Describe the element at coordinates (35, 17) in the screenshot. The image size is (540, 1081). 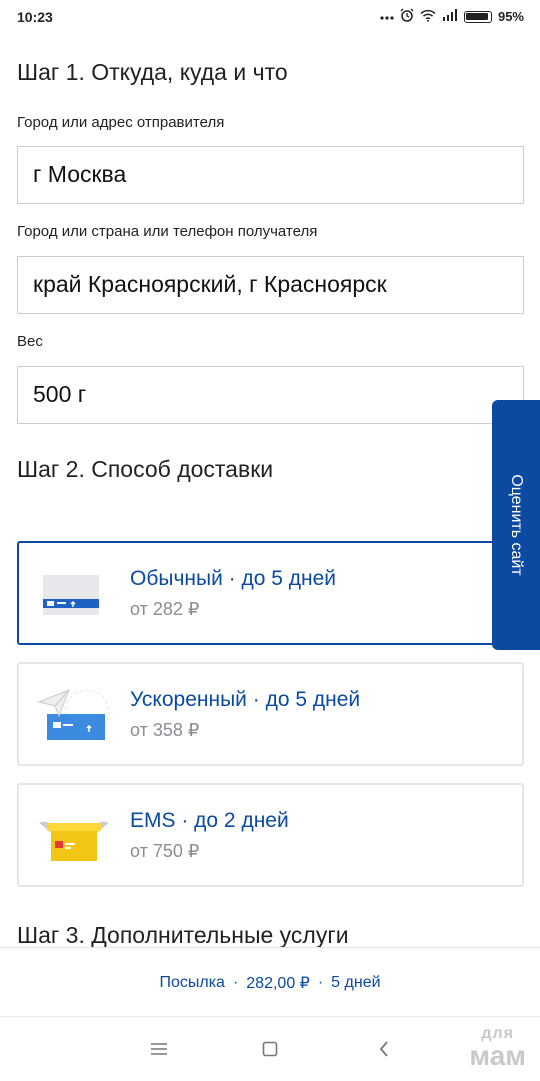
I see `status-time: 10:23` at that location.